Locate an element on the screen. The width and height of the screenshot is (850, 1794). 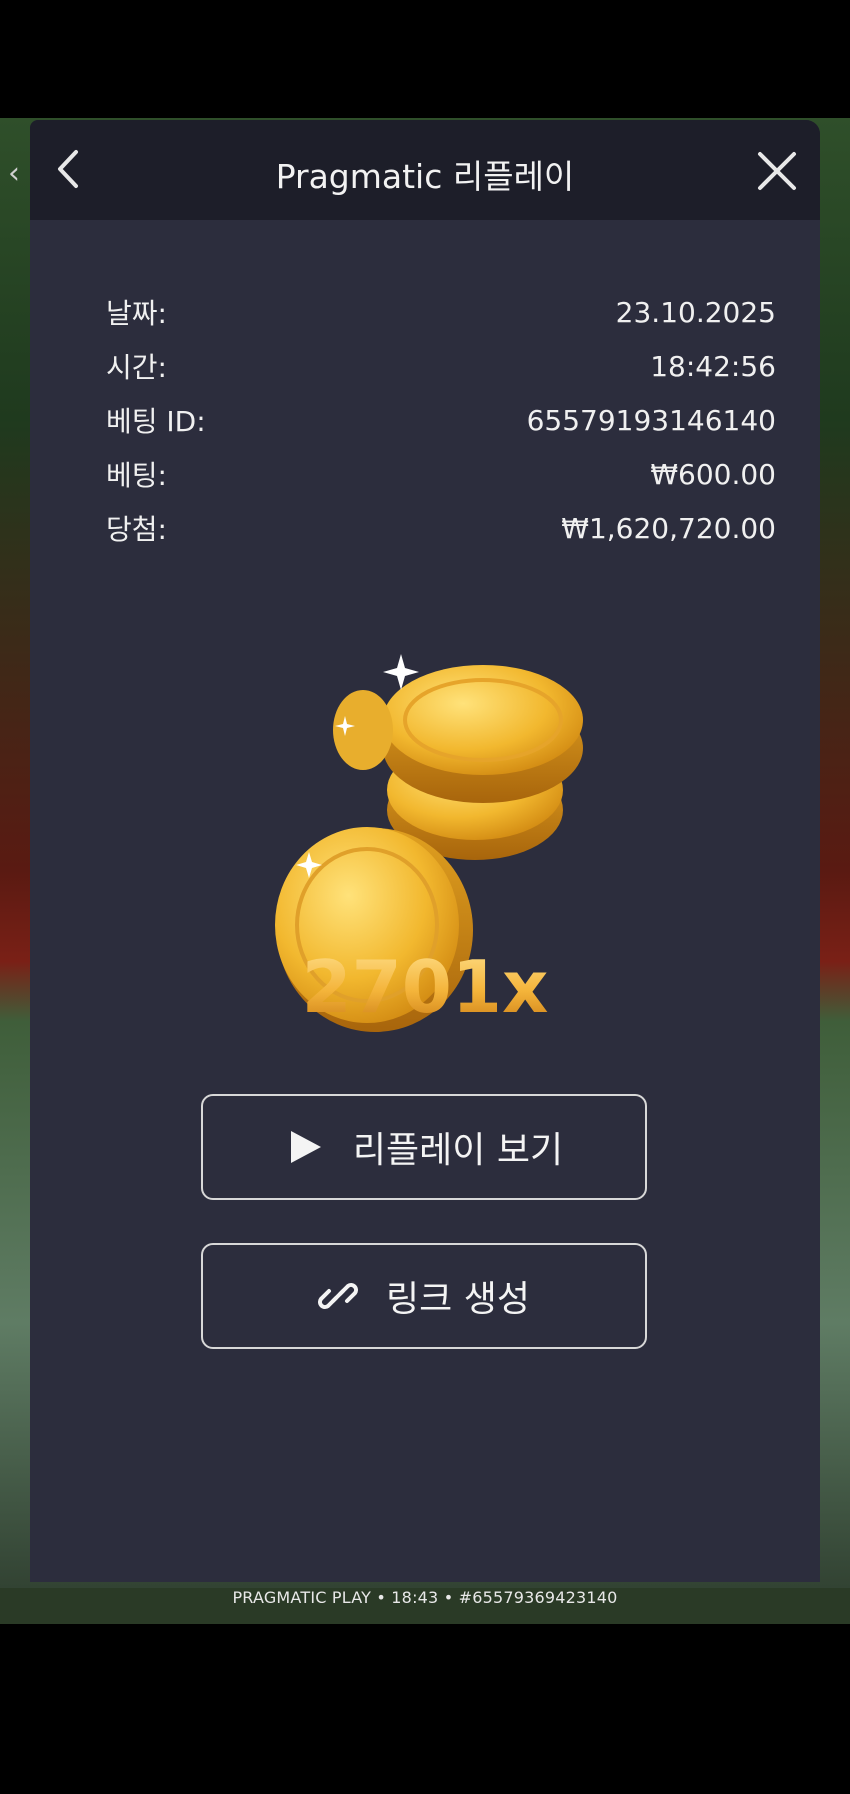
close-button is located at coordinates (777, 171).